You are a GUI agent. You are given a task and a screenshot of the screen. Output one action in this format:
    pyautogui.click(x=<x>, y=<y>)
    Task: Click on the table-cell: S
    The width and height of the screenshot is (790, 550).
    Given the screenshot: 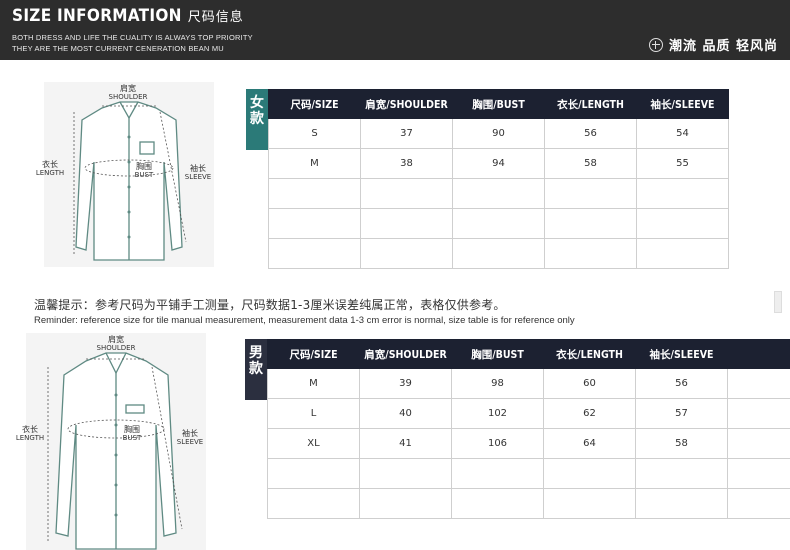 What is the action you would take?
    pyautogui.click(x=314, y=133)
    